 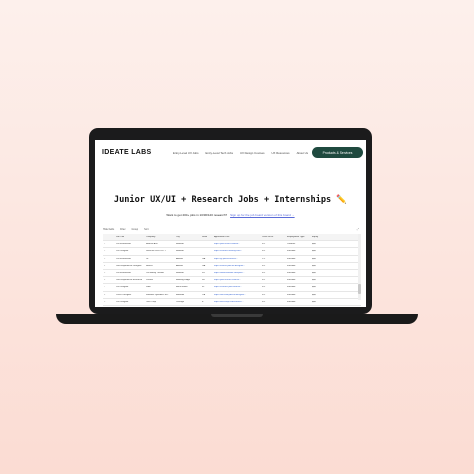 I want to click on cell-company: Webster Dynamics Inc., so click(x=157, y=294).